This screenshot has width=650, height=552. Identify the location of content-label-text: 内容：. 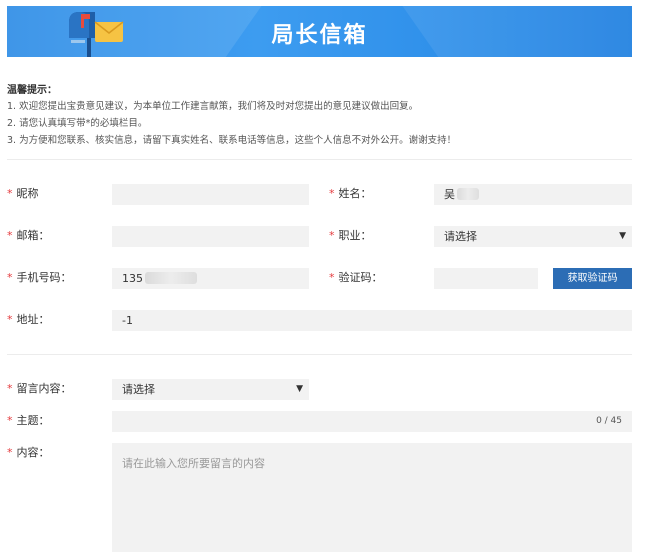
(33, 452).